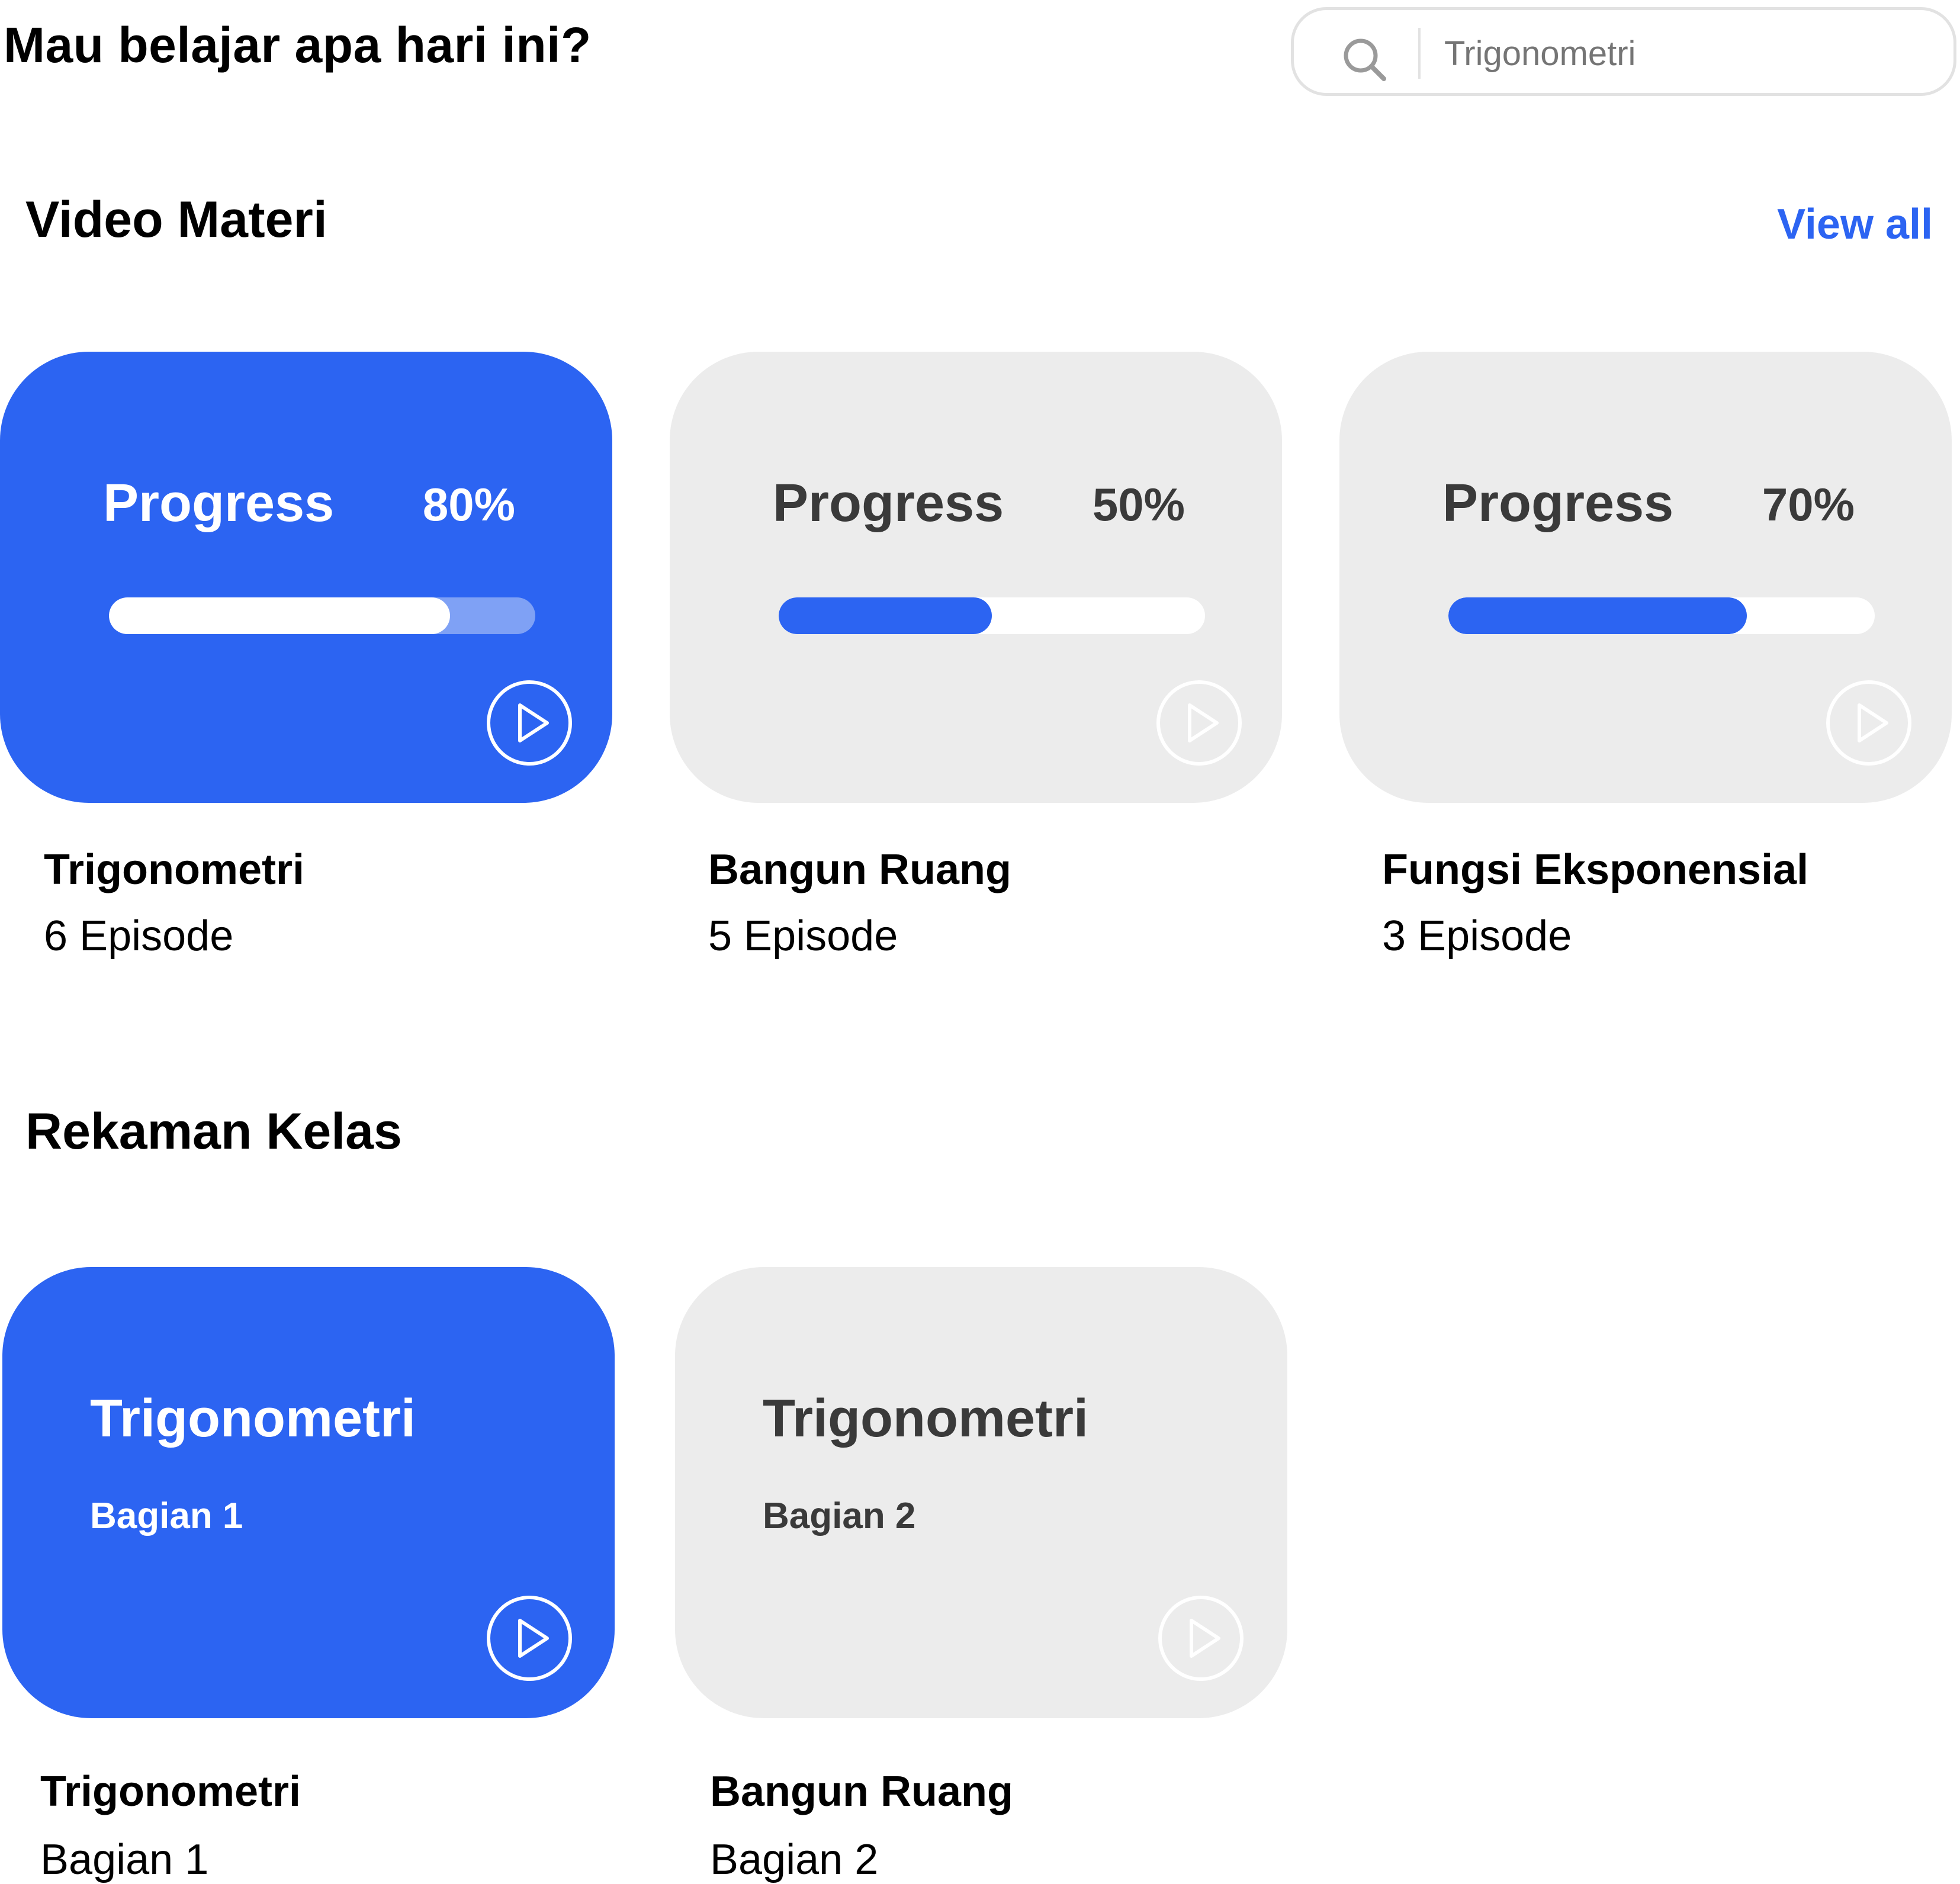 Image resolution: width=1960 pixels, height=1884 pixels. What do you see at coordinates (976, 577) in the screenshot?
I see `video-card-bangun-ruang: Progress 50%` at bounding box center [976, 577].